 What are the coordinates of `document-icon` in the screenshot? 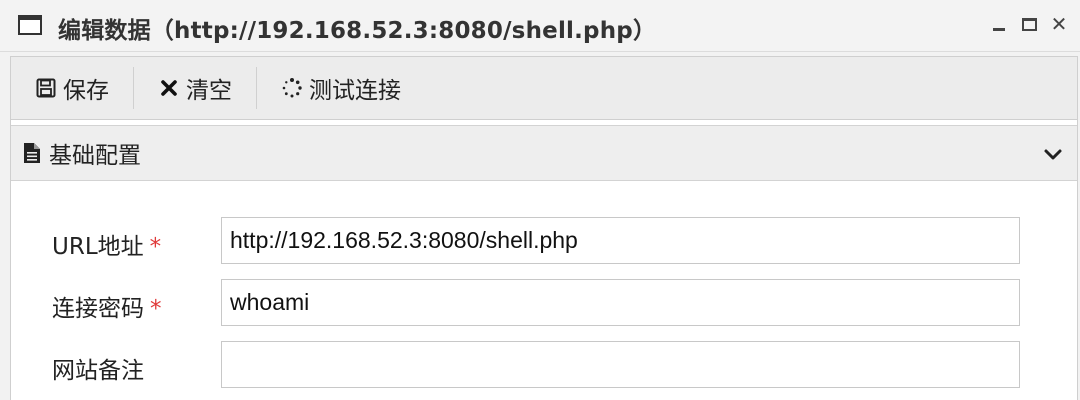 It's located at (32, 153).